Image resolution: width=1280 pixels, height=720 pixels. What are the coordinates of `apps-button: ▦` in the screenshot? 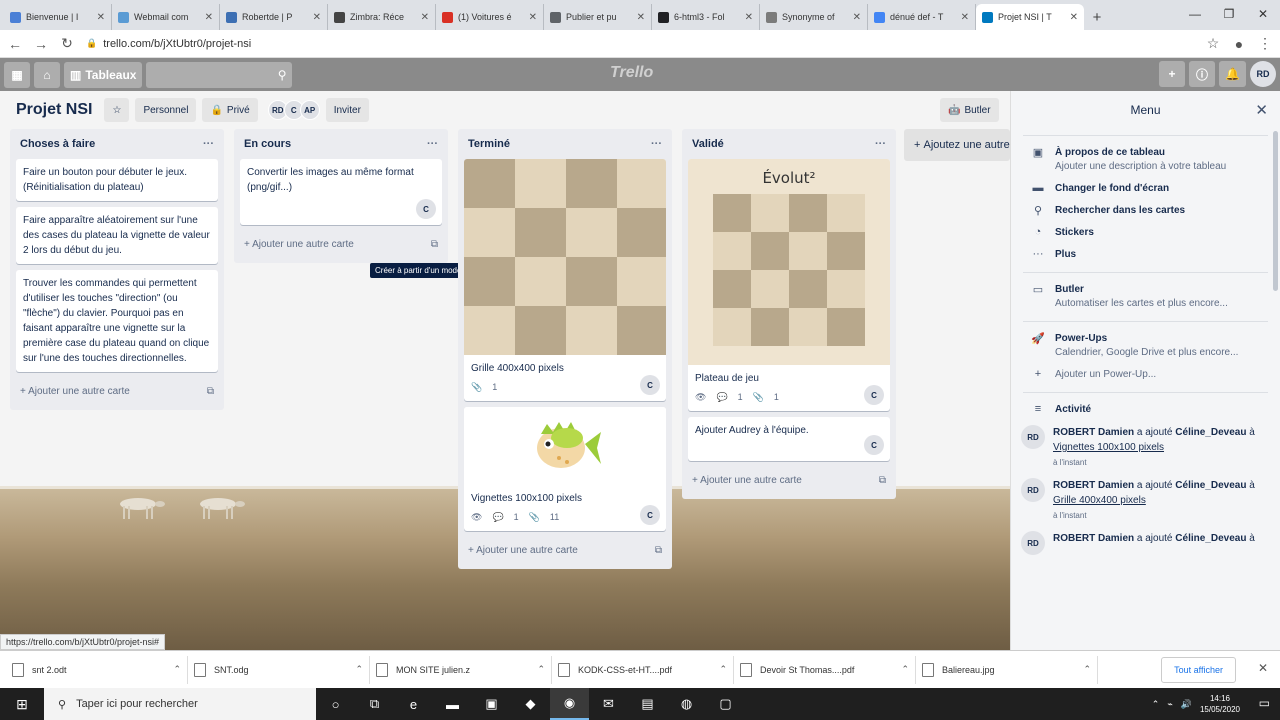 It's located at (17, 74).